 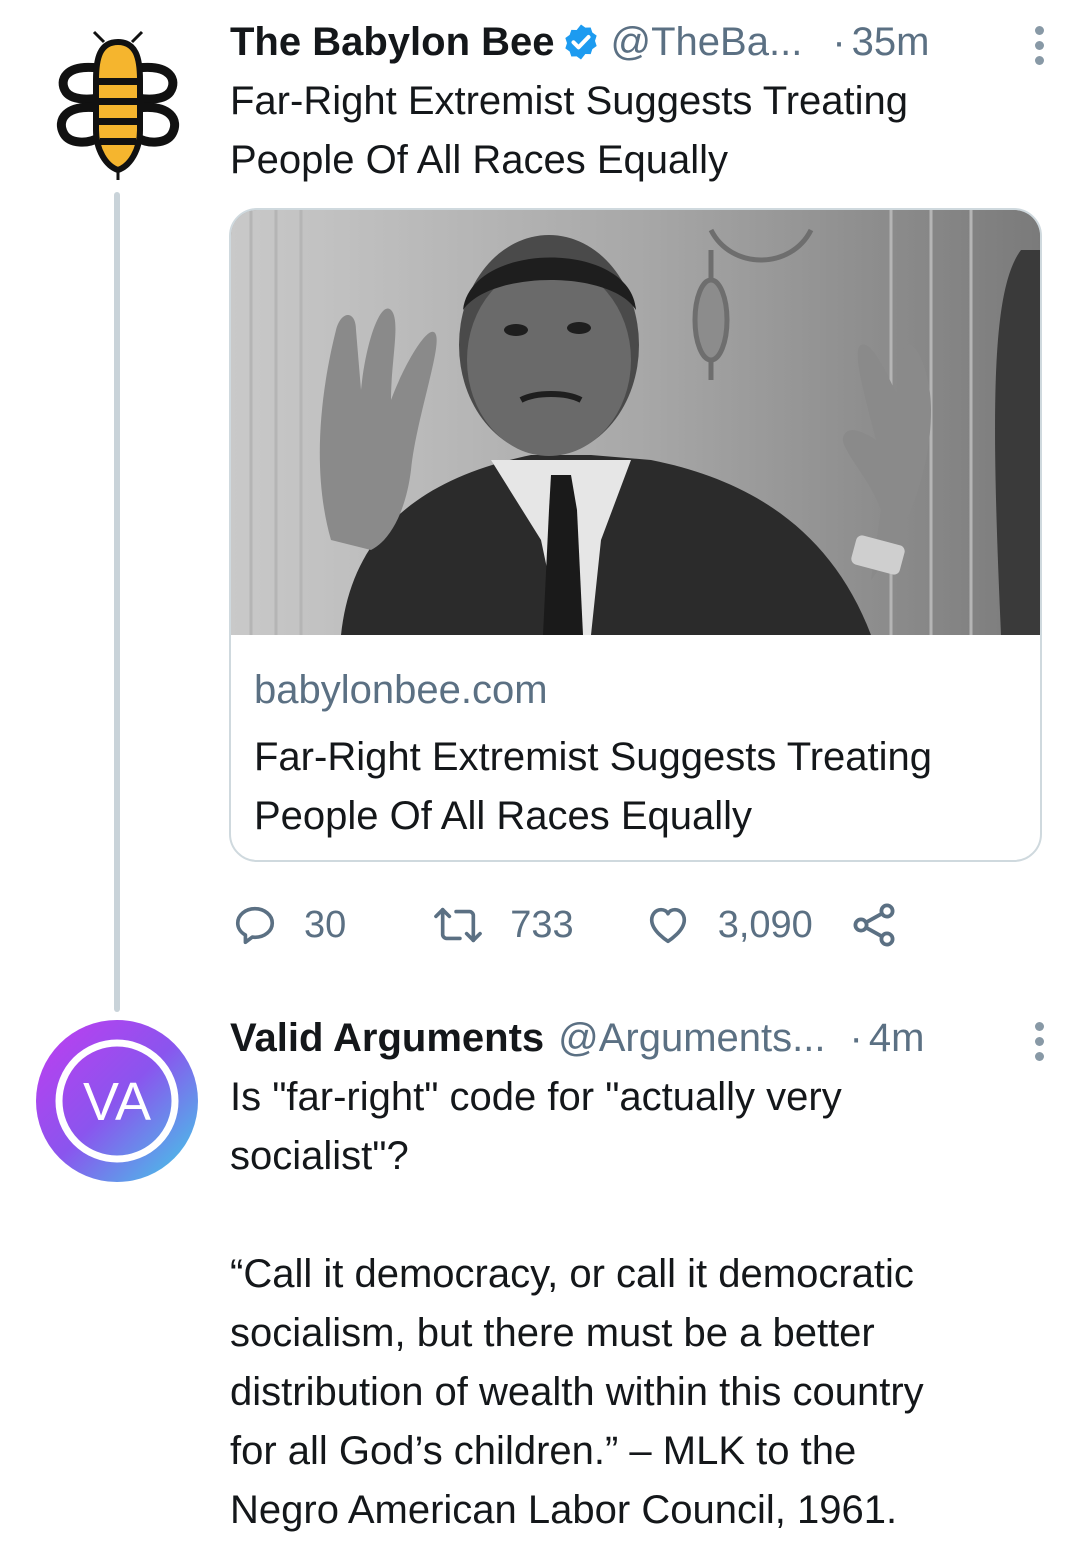 I want to click on tweet-text-line: socialism, but there must be a better, so click(x=552, y=1333).